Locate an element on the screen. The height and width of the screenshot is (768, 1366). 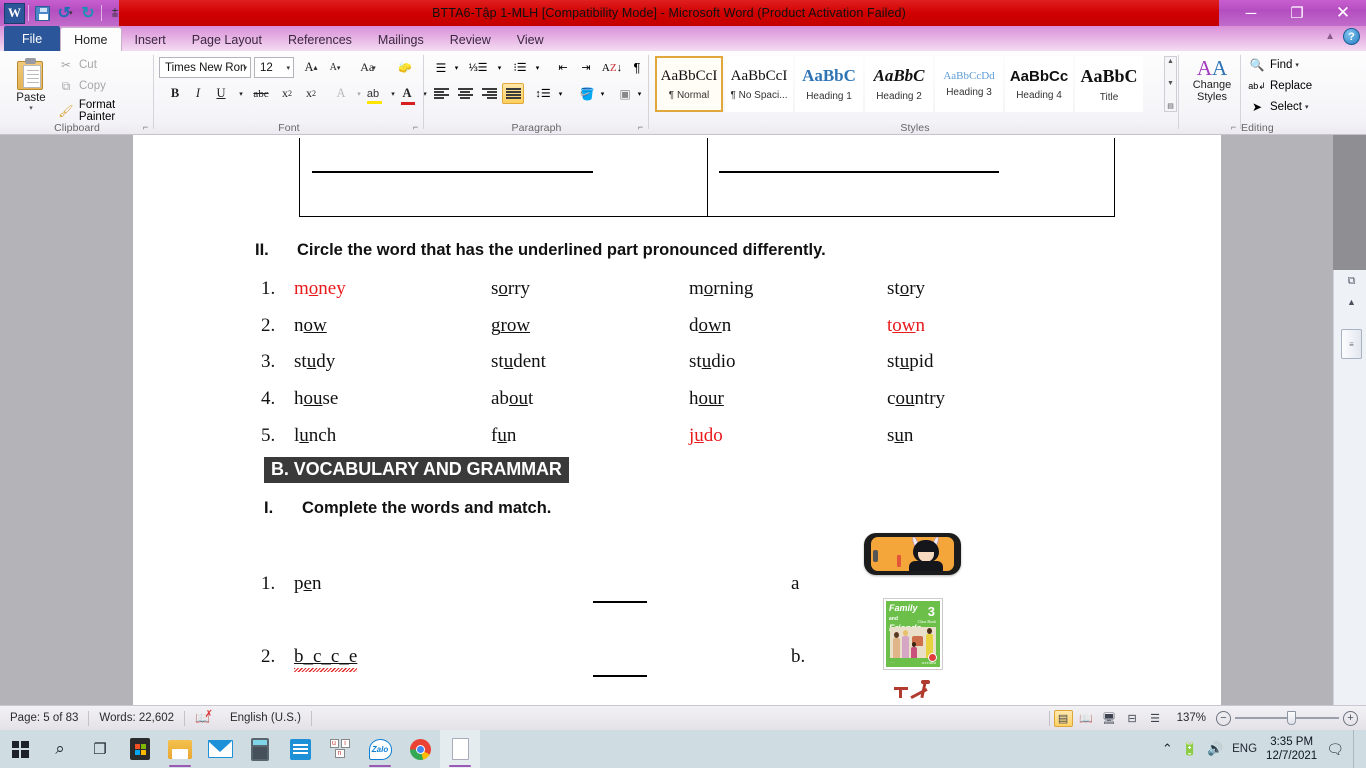
align-center-button is located at coordinates (465, 93).